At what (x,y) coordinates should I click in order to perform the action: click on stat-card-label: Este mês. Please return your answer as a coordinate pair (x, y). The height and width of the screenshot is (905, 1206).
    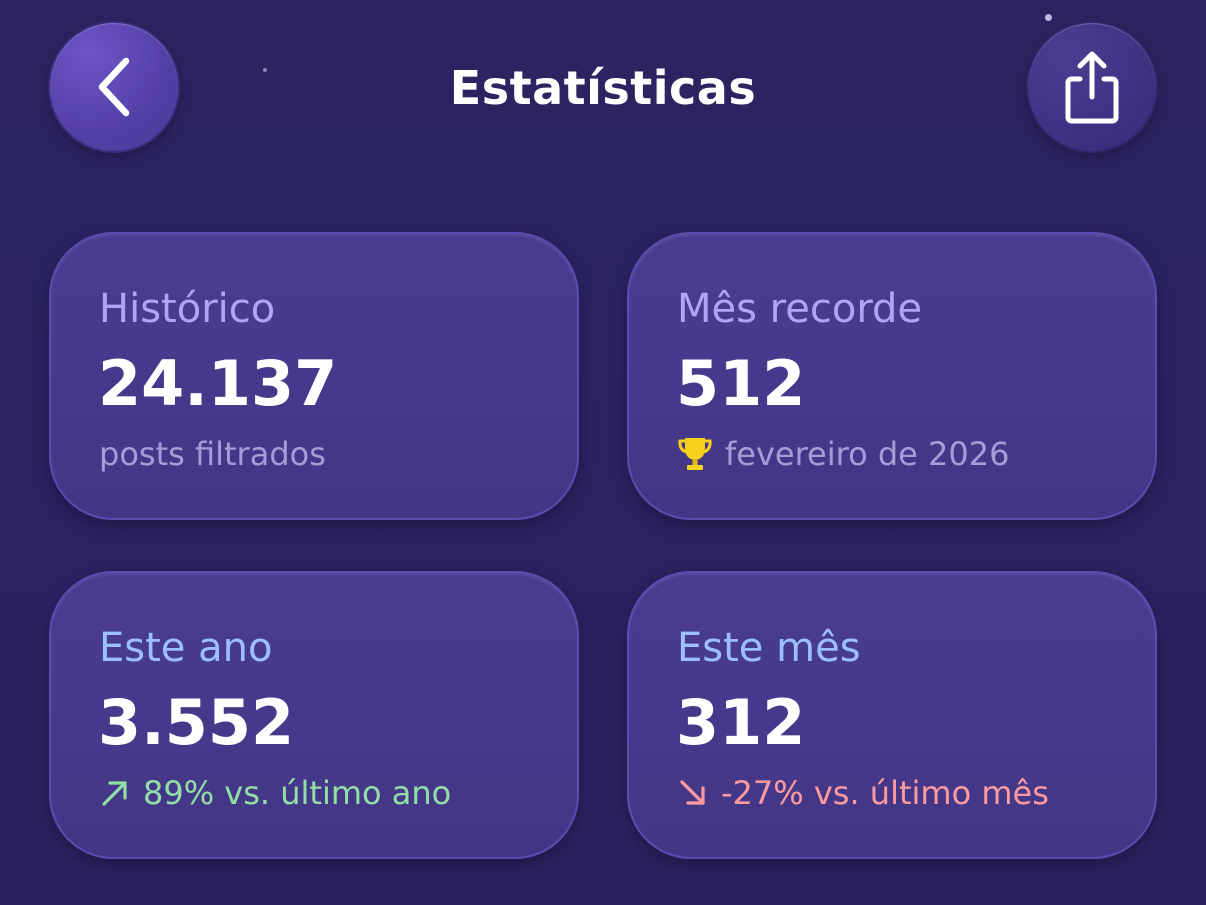
    Looking at the image, I should click on (769, 648).